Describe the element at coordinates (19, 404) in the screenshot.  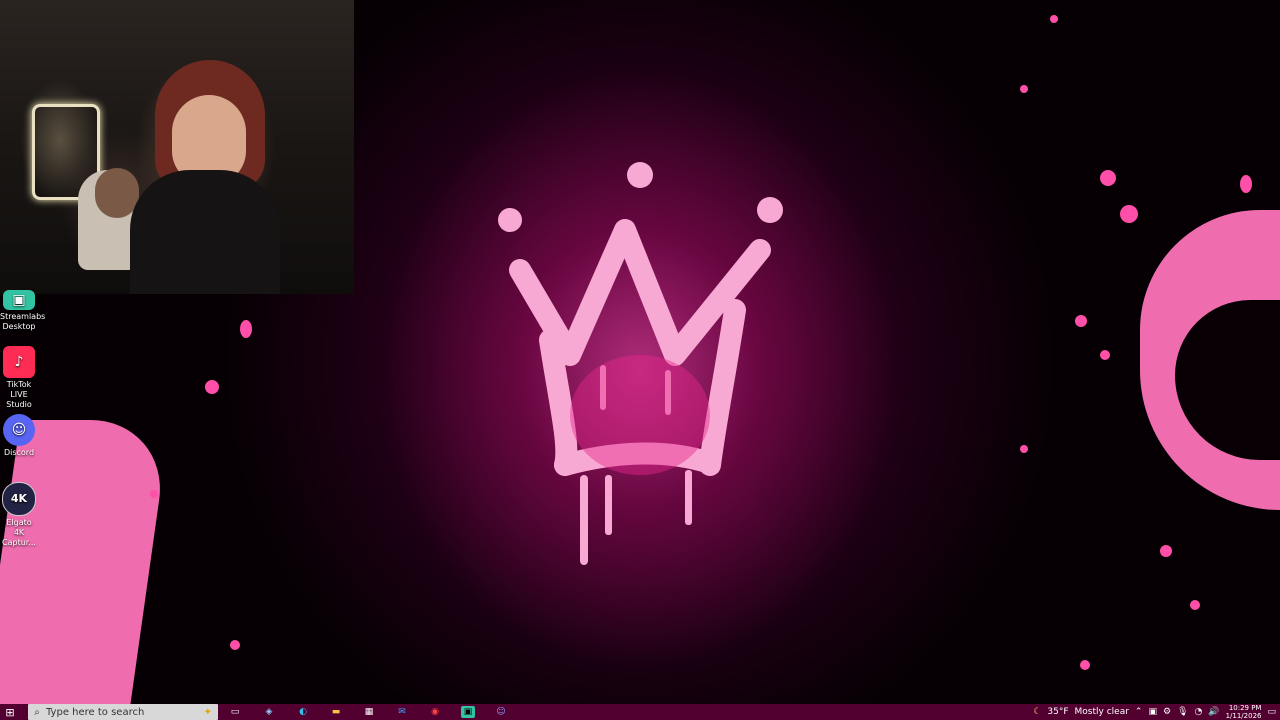
I see `desktop-icon-label: Studio` at that location.